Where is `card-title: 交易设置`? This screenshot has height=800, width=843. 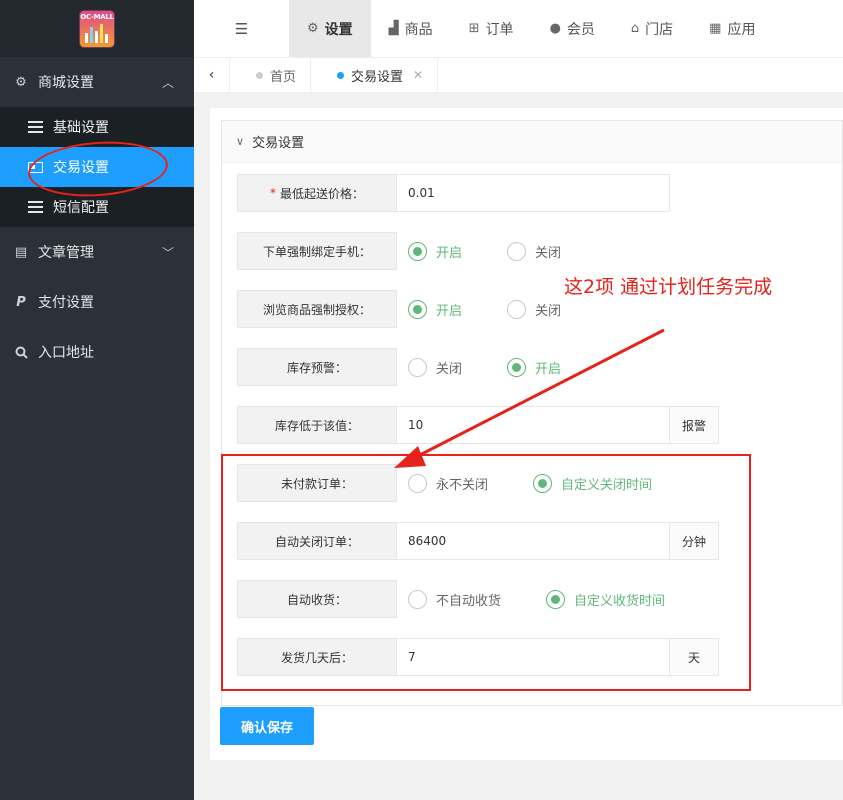
card-title: 交易设置 is located at coordinates (278, 143).